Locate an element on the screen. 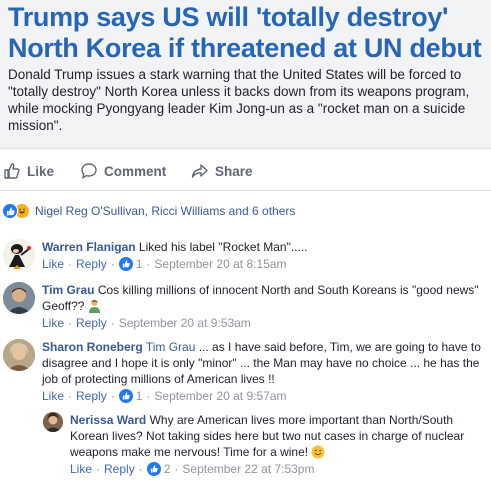  comment-icon is located at coordinates (89, 171).